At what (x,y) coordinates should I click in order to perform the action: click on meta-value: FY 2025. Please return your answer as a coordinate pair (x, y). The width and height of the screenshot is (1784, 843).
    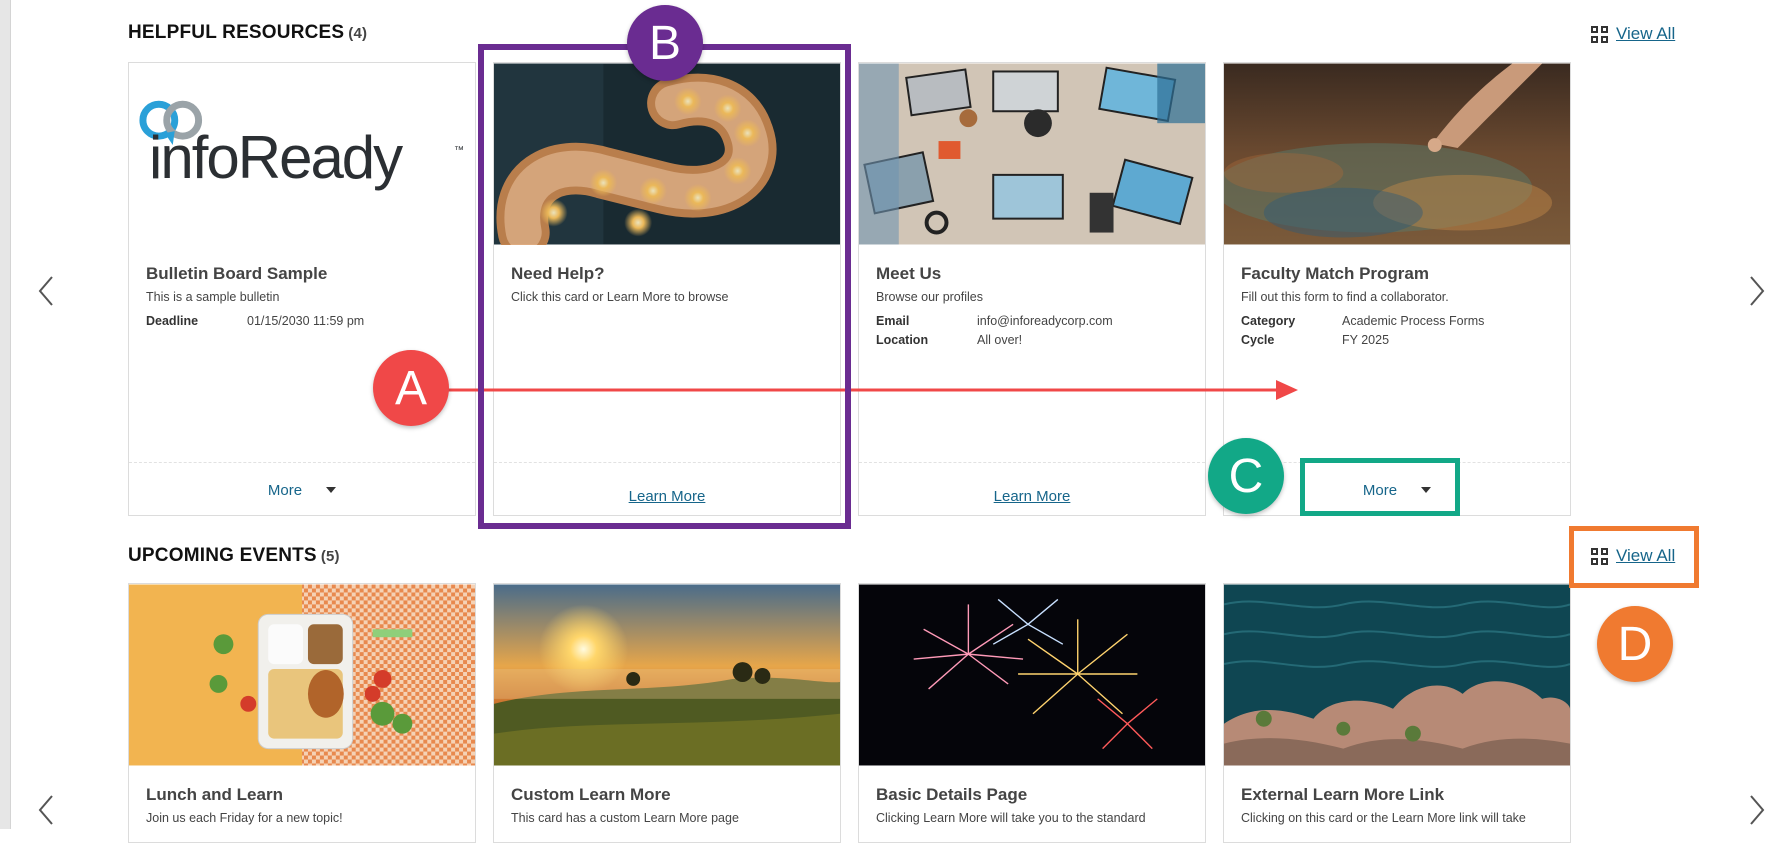
    Looking at the image, I should click on (1366, 340).